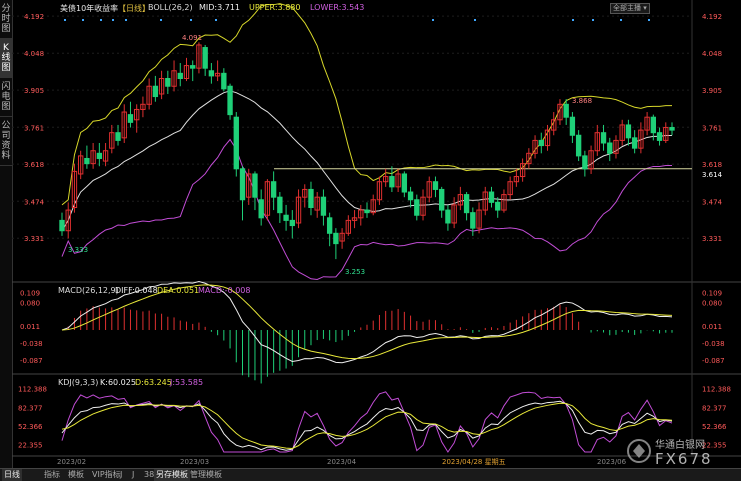 The height and width of the screenshot is (481, 741). What do you see at coordinates (206, 475) in the screenshot?
I see `bottom-tab: 管理模板` at bounding box center [206, 475].